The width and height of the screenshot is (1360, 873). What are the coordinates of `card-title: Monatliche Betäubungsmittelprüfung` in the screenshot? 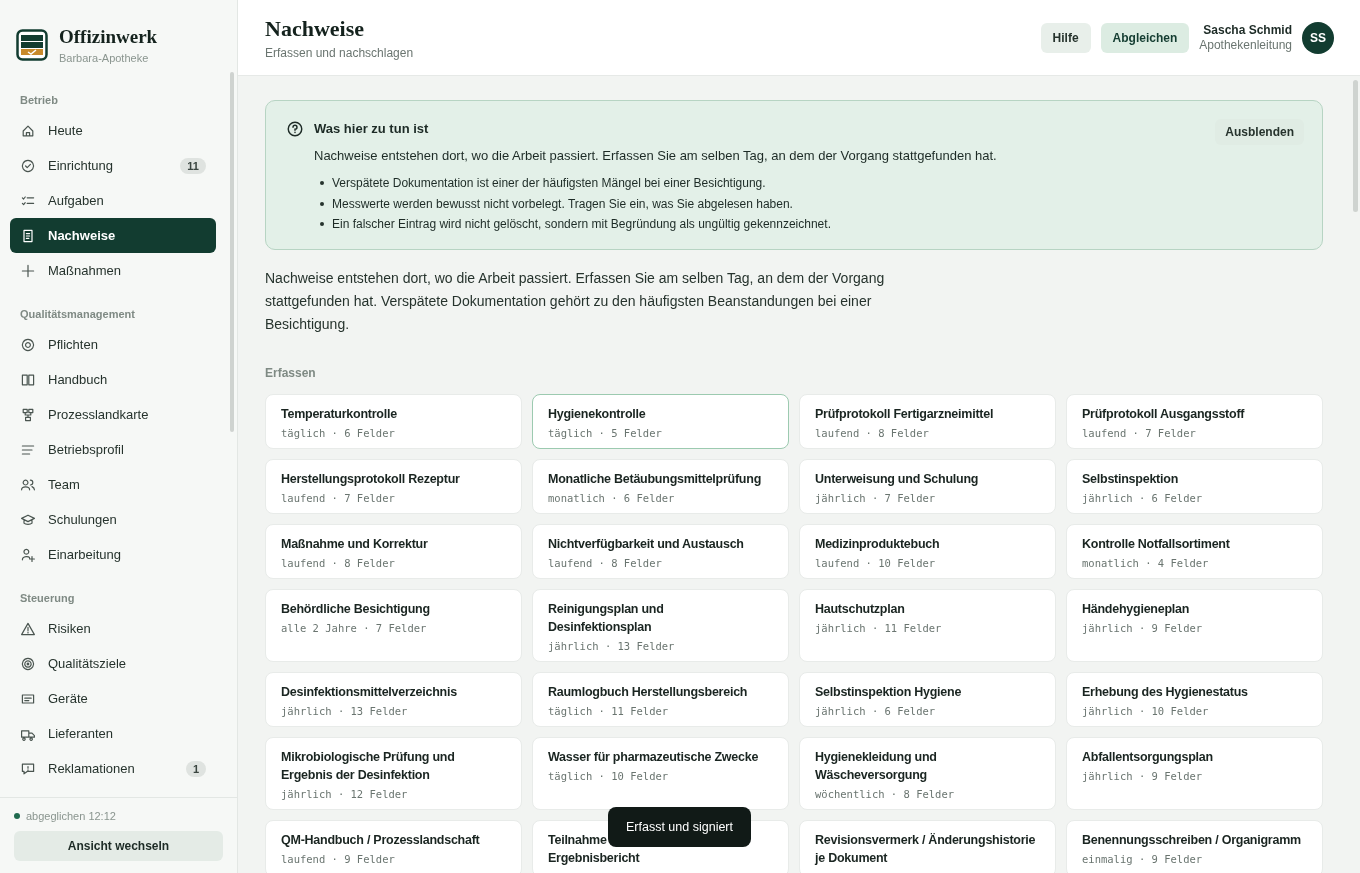 It's located at (655, 479).